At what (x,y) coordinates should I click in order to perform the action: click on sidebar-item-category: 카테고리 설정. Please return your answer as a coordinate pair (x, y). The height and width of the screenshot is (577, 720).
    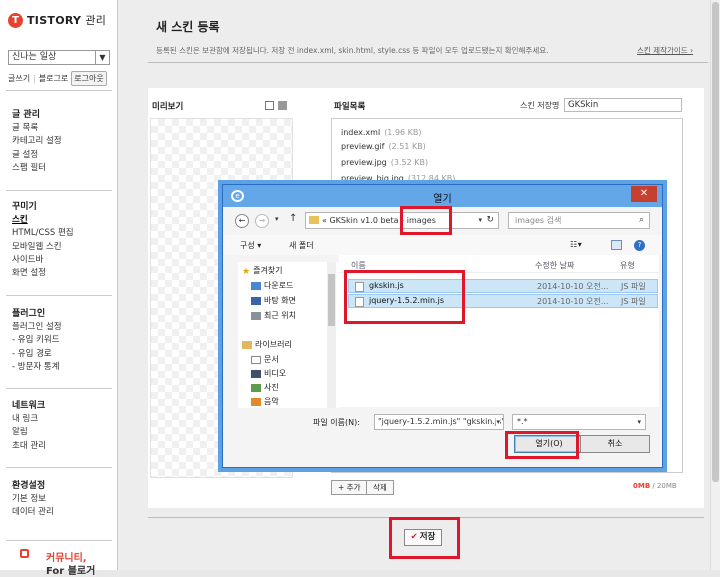
    Looking at the image, I should click on (37, 141).